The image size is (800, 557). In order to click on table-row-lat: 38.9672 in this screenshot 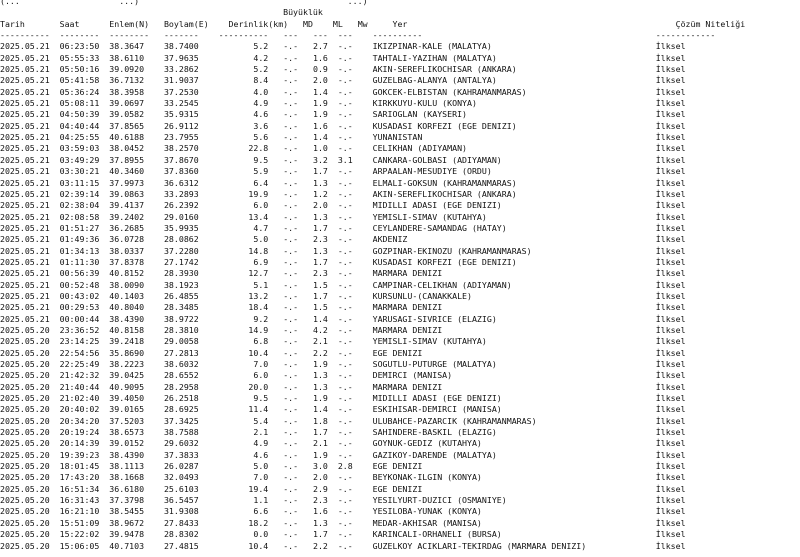, I will do `click(129, 522)`.